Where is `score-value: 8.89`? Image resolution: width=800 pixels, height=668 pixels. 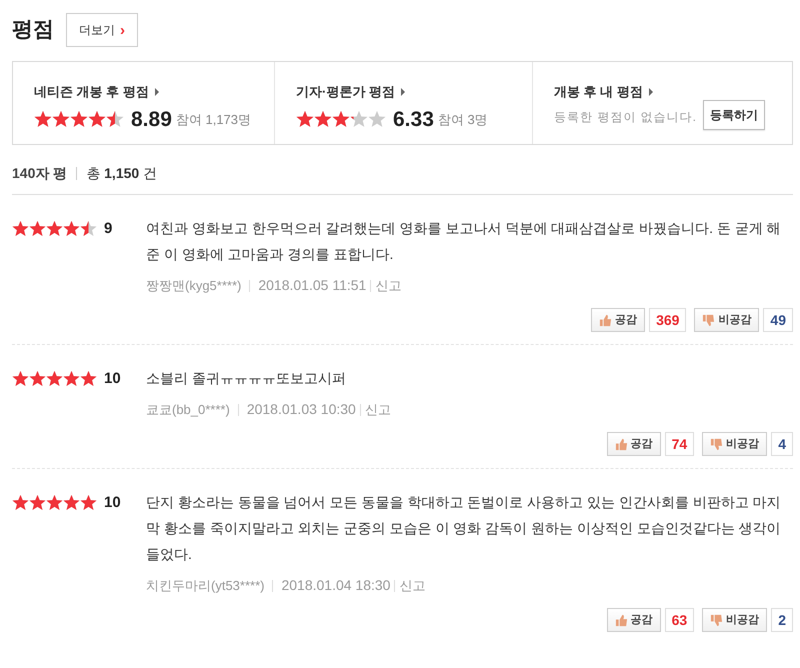
score-value: 8.89 is located at coordinates (151, 119).